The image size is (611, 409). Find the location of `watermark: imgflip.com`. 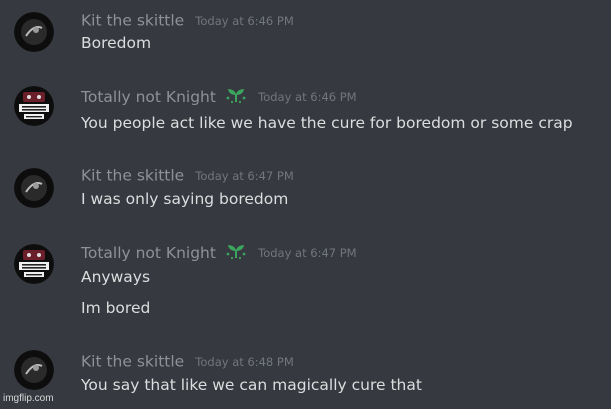

watermark: imgflip.com is located at coordinates (28, 398).